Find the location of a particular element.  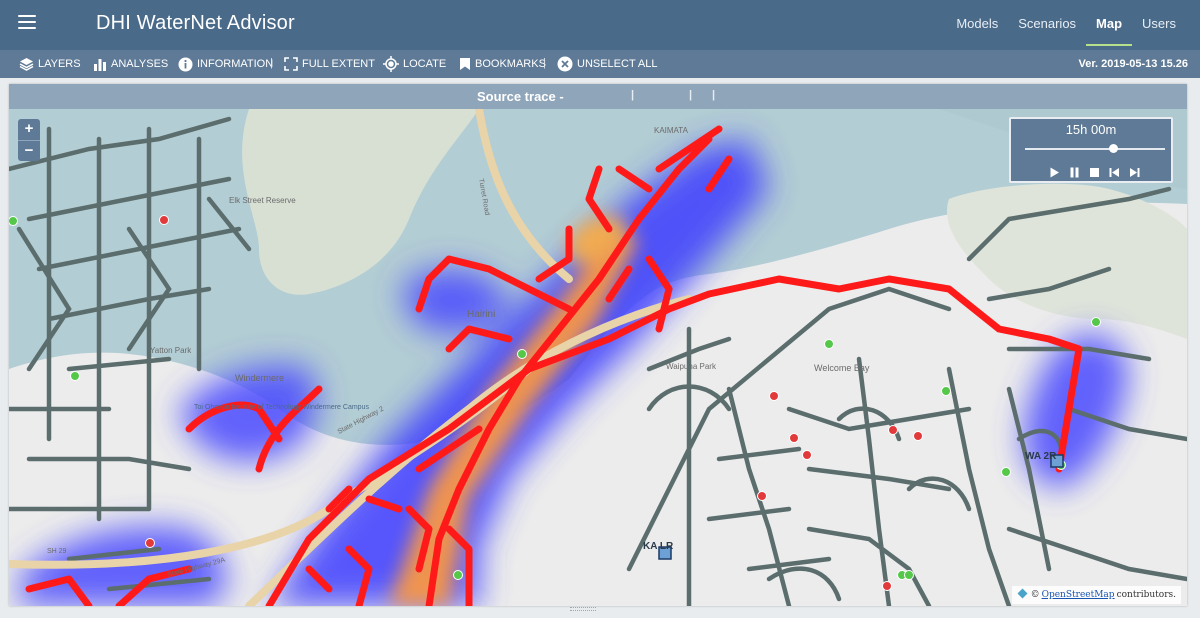

label-wa-lr: WA 2R is located at coordinates (1041, 456).